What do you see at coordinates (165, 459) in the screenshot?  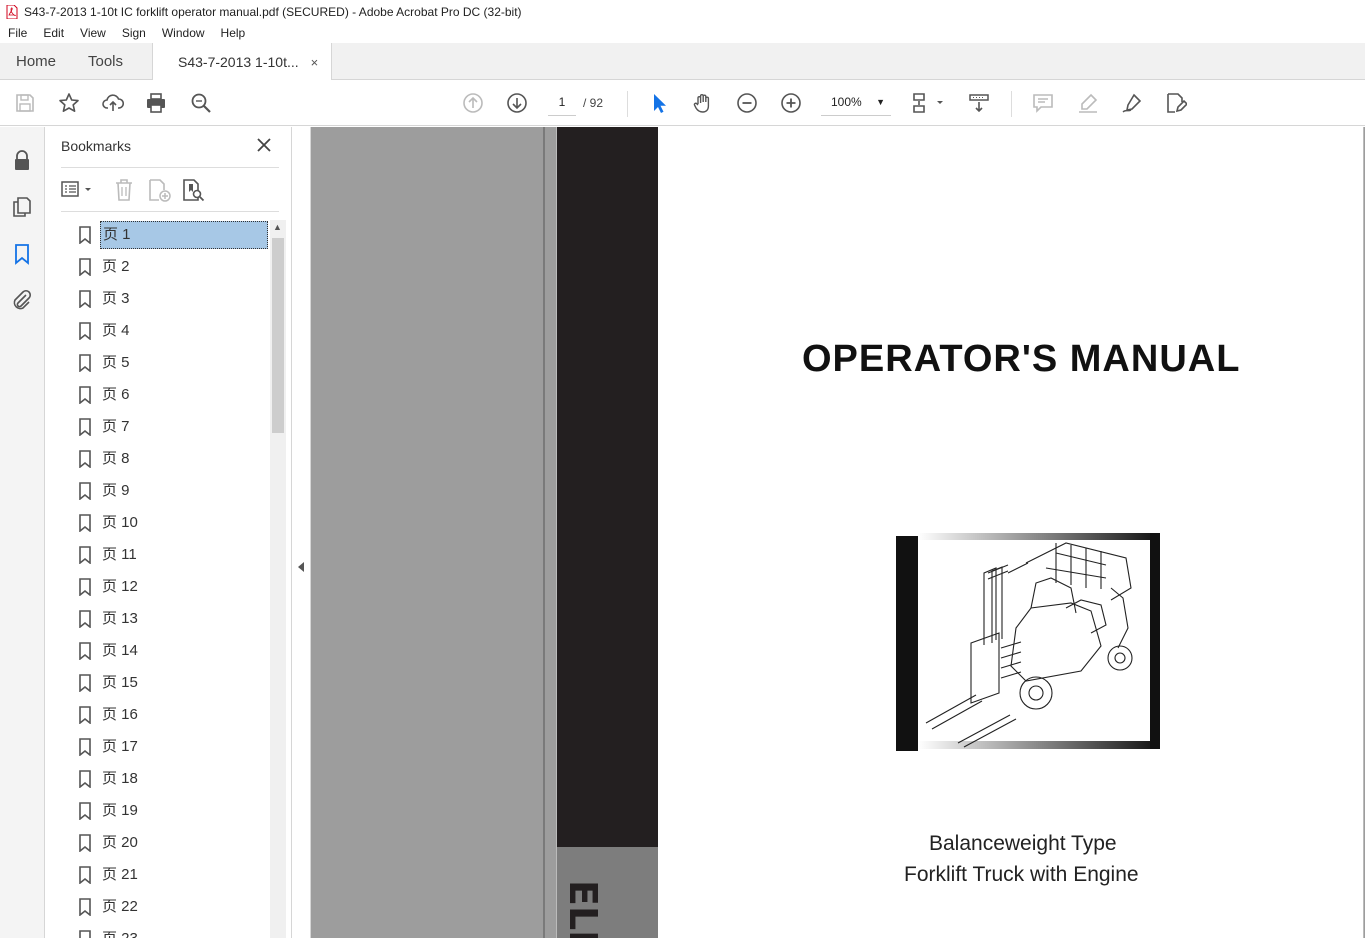 I see `bookmark-item: 页 8` at bounding box center [165, 459].